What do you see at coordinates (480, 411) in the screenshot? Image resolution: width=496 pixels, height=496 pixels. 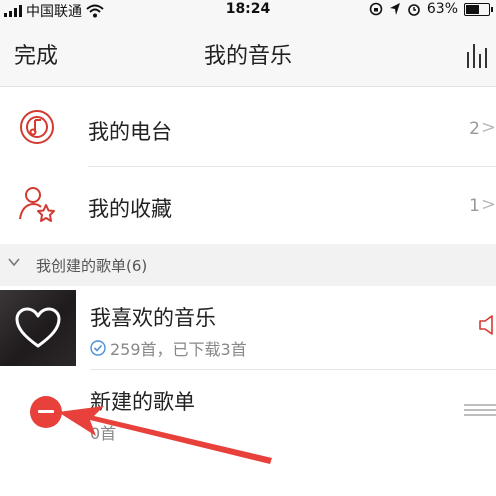 I see `reorder-handle` at bounding box center [480, 411].